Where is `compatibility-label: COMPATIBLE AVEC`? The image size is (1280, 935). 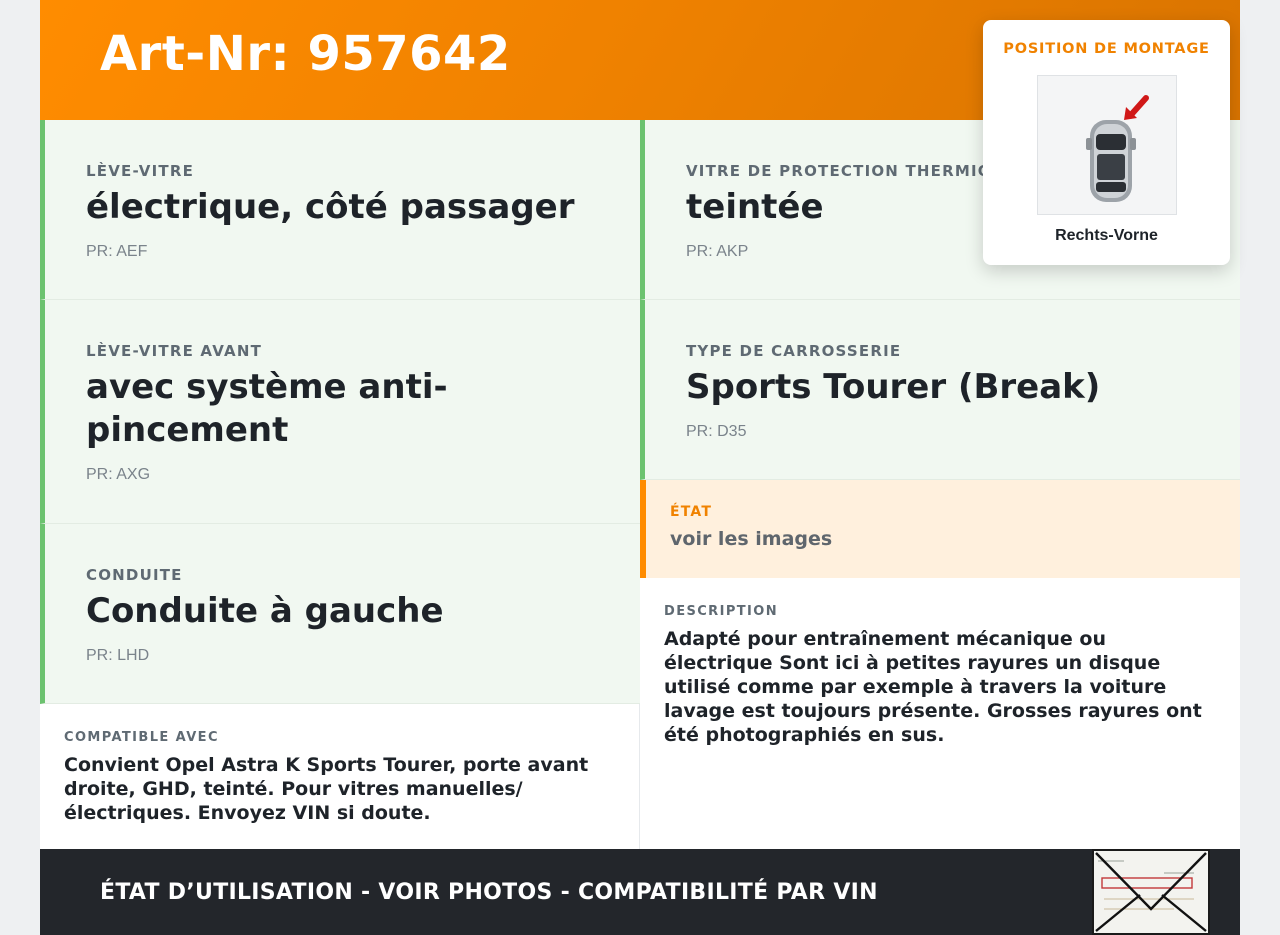
compatibility-label: COMPATIBLE AVEC is located at coordinates (141, 737).